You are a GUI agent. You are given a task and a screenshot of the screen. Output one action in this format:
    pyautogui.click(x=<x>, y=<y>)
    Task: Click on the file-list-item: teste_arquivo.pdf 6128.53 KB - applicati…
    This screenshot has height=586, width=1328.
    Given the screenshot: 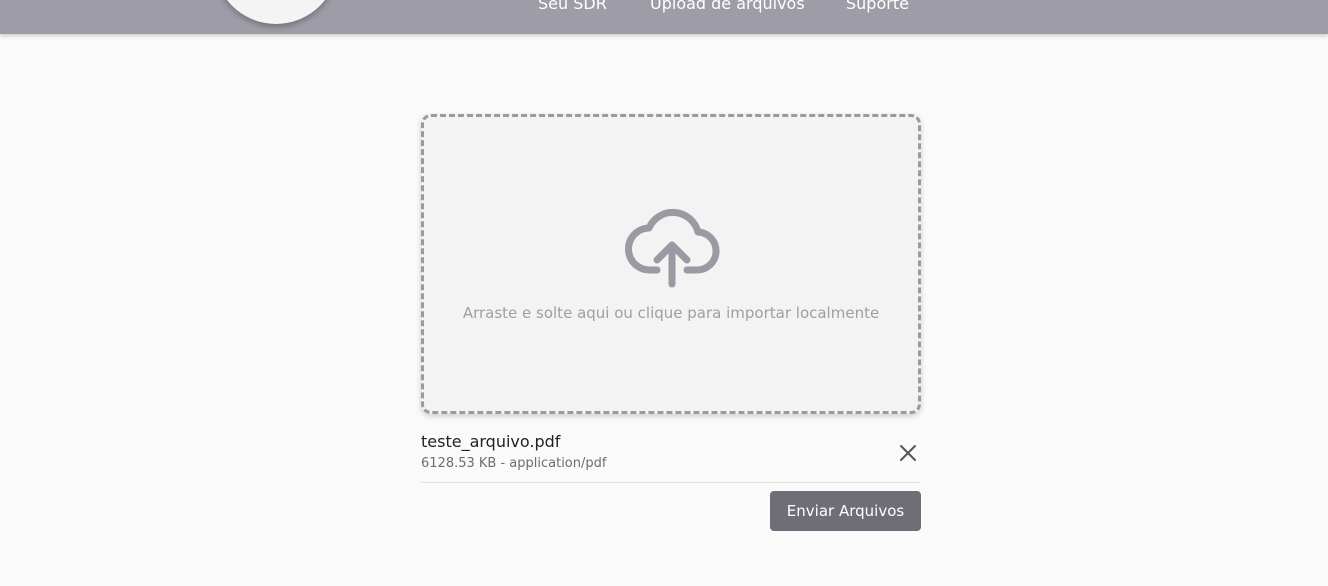 What is the action you would take?
    pyautogui.click(x=671, y=456)
    